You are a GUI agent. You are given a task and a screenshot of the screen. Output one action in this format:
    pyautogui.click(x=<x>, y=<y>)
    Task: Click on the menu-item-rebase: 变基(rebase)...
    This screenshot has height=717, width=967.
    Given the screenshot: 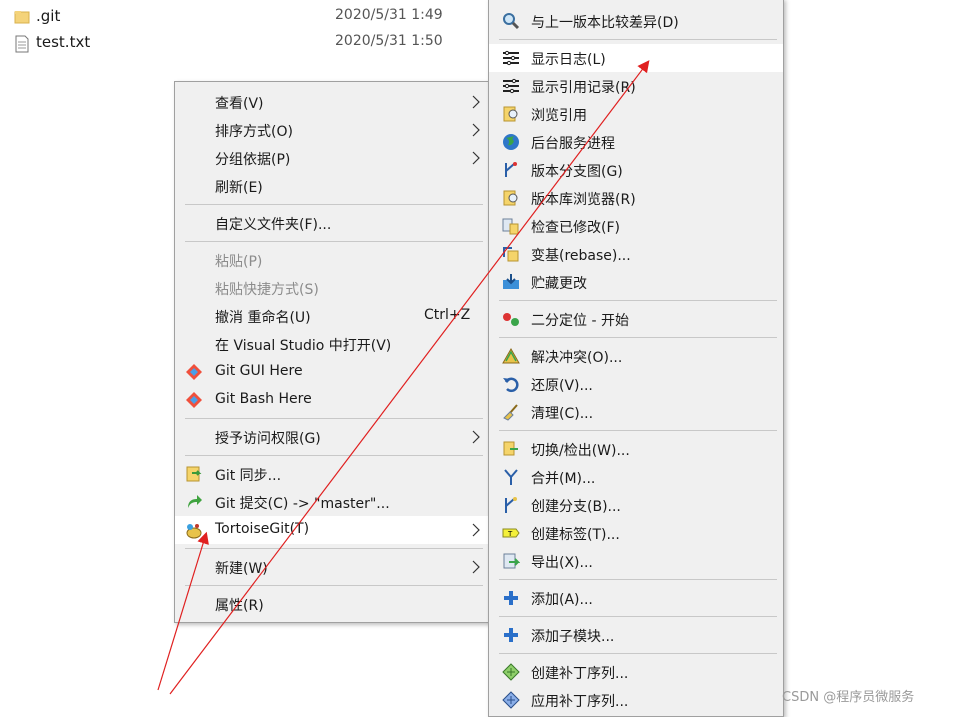 What is the action you would take?
    pyautogui.click(x=636, y=254)
    